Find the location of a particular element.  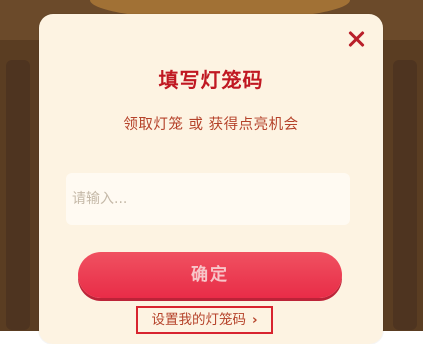

lantern-code-input is located at coordinates (208, 199).